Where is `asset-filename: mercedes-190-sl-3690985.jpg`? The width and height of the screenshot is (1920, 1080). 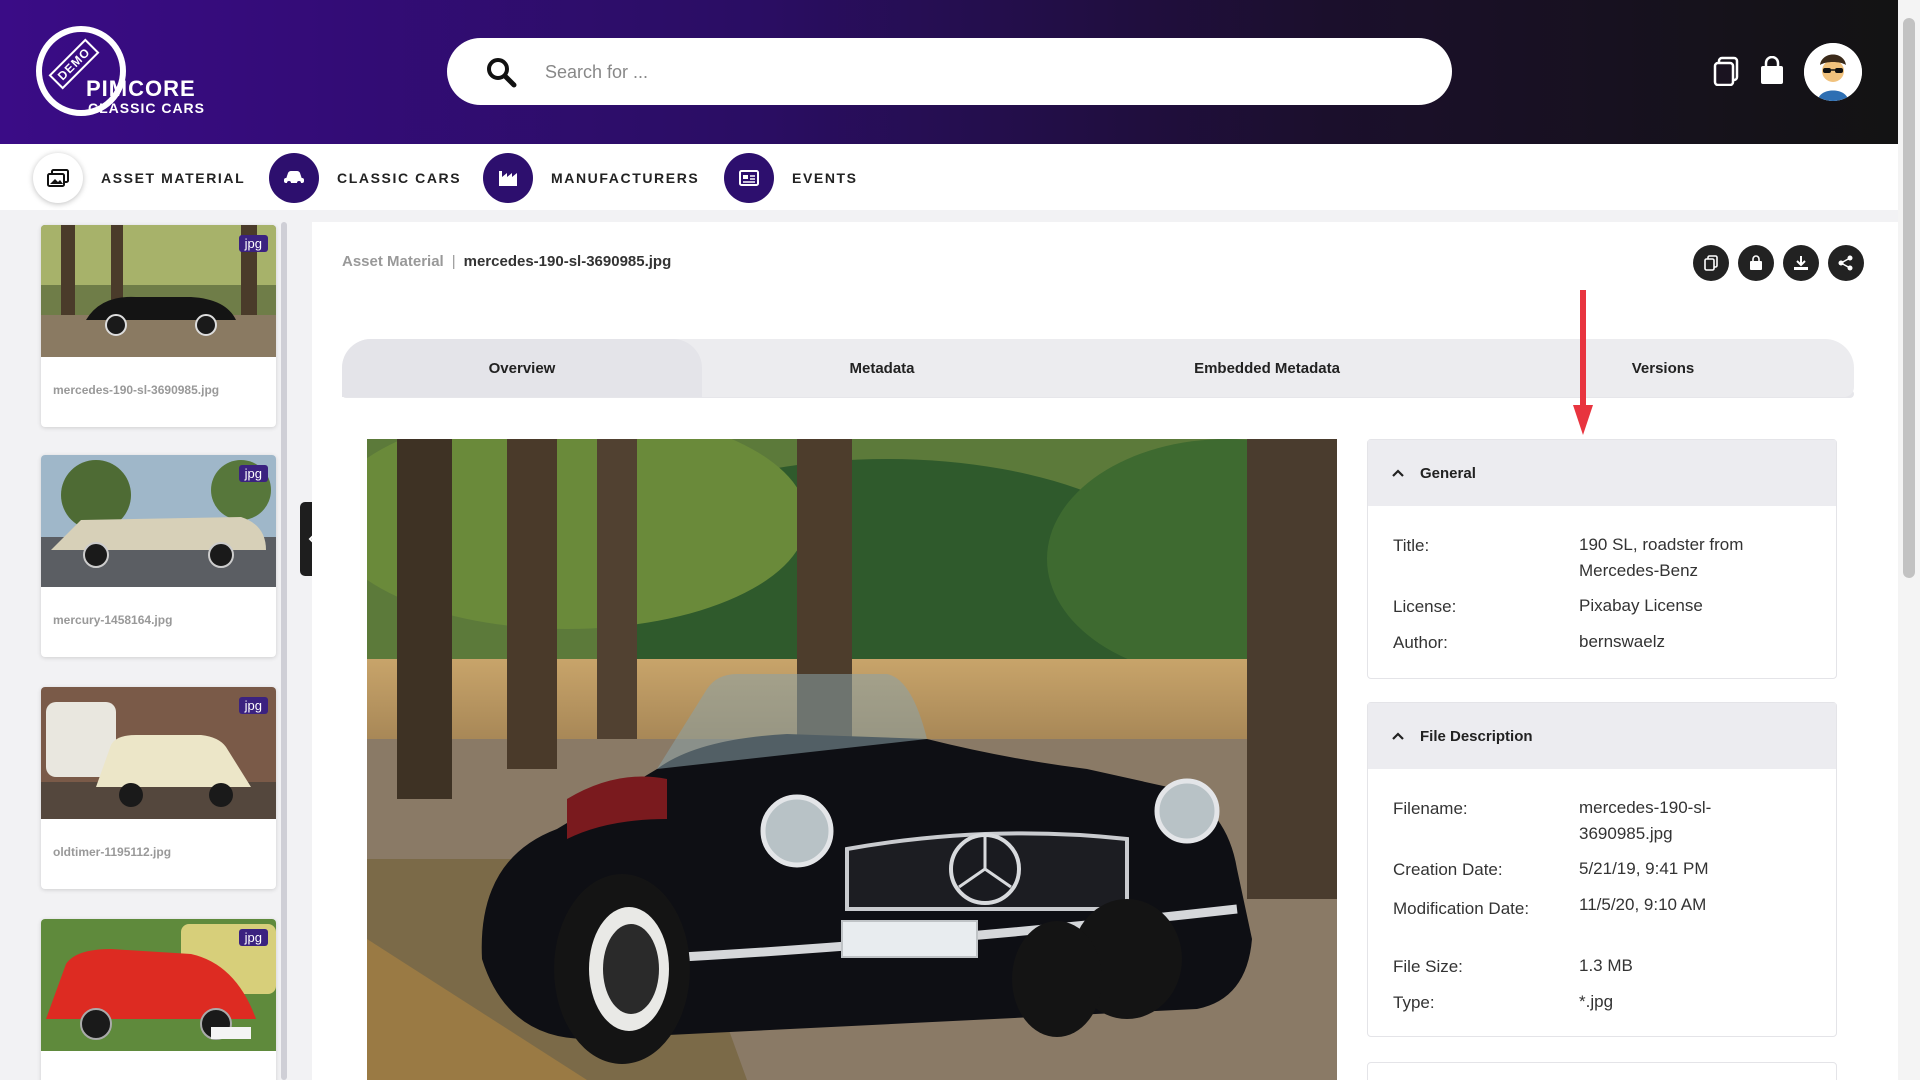 asset-filename: mercedes-190-sl-3690985.jpg is located at coordinates (136, 390).